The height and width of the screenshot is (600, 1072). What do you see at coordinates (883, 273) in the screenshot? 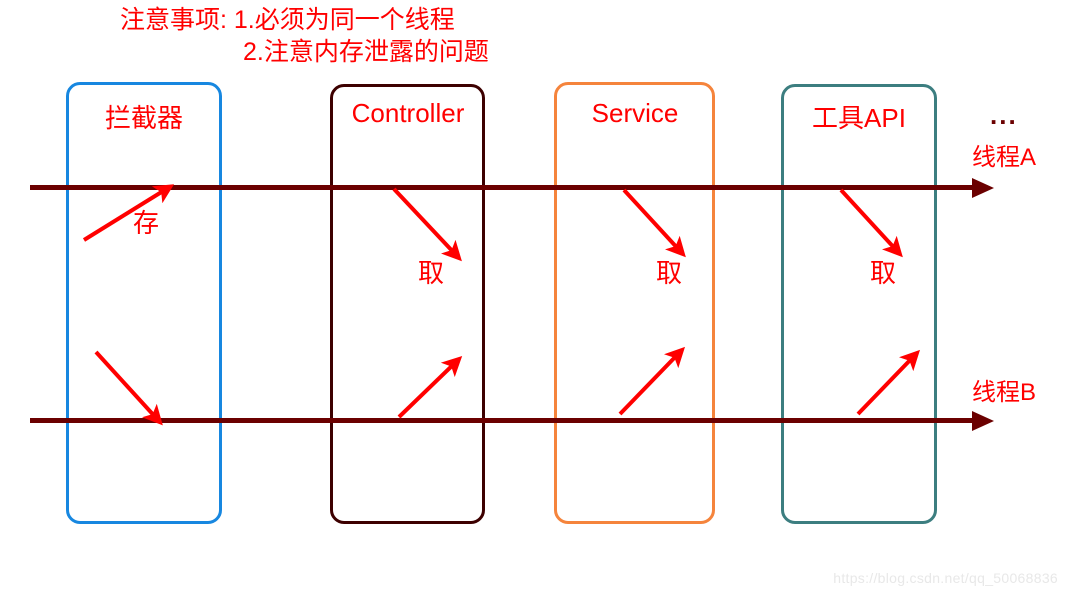
I see `operation-label-7: 取` at bounding box center [883, 273].